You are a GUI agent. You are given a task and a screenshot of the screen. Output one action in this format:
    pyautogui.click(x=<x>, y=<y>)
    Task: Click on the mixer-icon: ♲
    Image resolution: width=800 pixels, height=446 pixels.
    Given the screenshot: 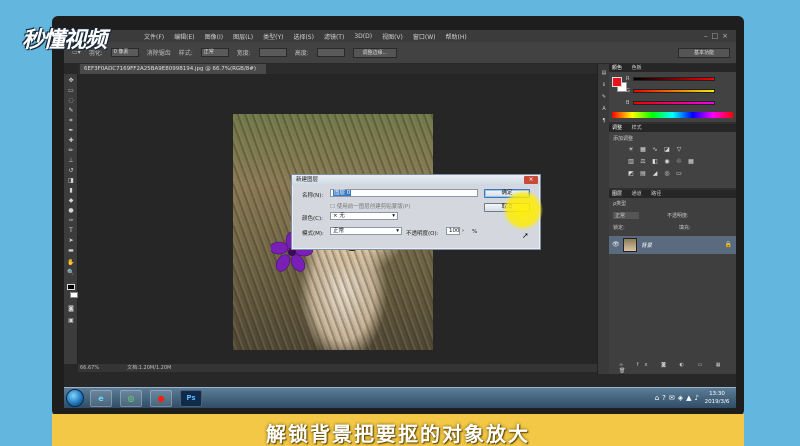 What is the action you would take?
    pyautogui.click(x=679, y=161)
    